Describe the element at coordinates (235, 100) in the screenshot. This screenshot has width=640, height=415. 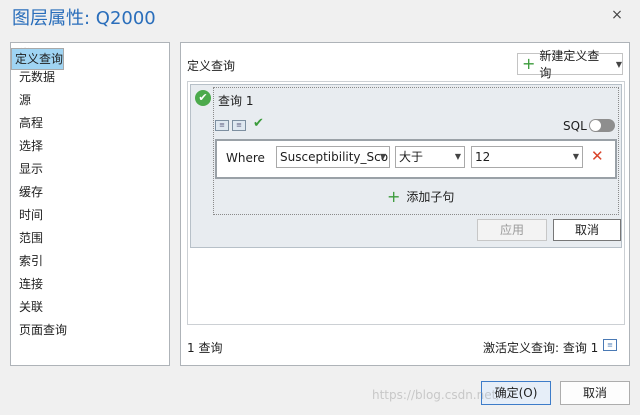
I see `query-name: 查询 1` at that location.